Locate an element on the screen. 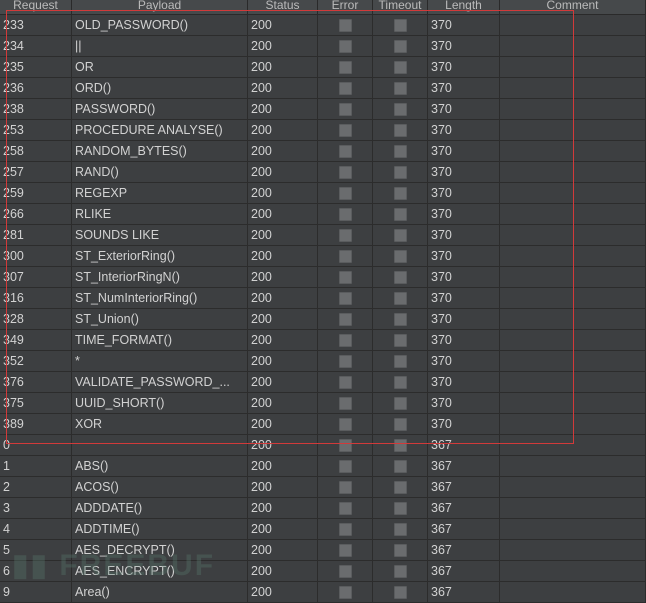  table-row: 4 ADDTIME() 200 367 is located at coordinates (323, 529).